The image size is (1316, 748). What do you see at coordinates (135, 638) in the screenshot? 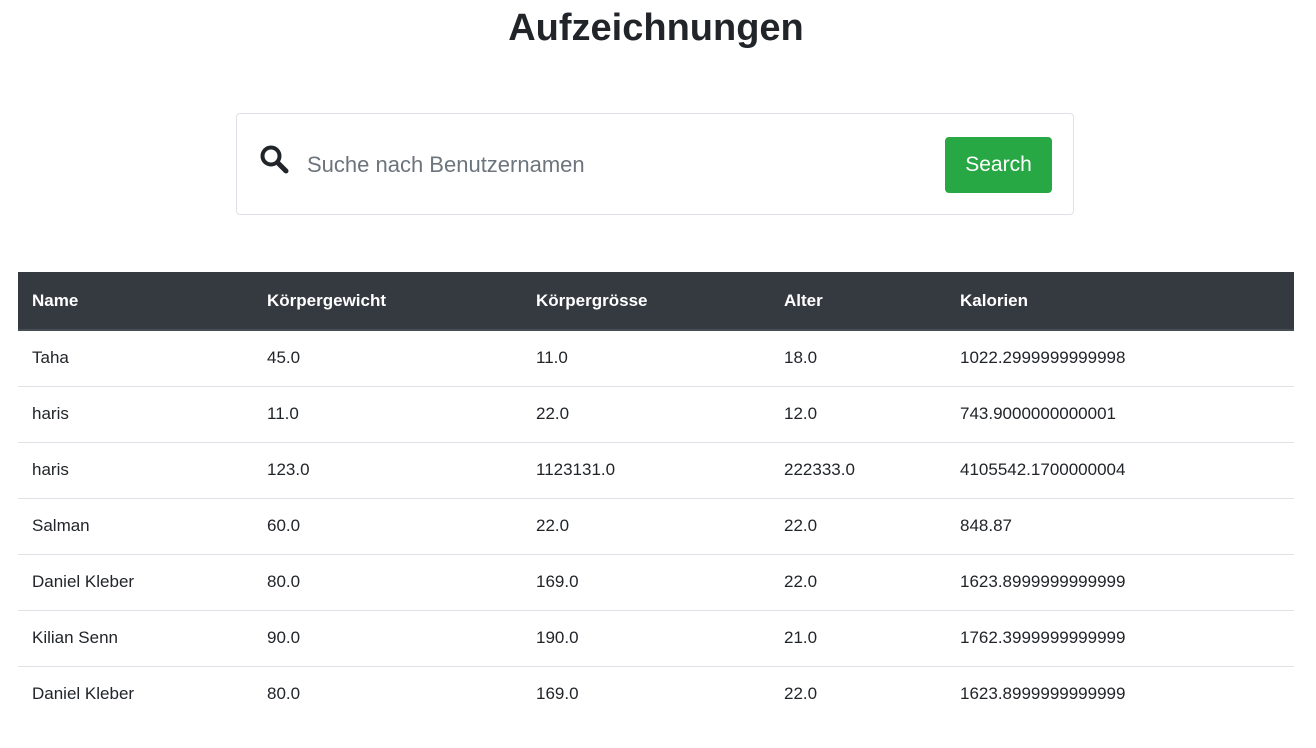
I see `cell-name: Kilian Senn` at bounding box center [135, 638].